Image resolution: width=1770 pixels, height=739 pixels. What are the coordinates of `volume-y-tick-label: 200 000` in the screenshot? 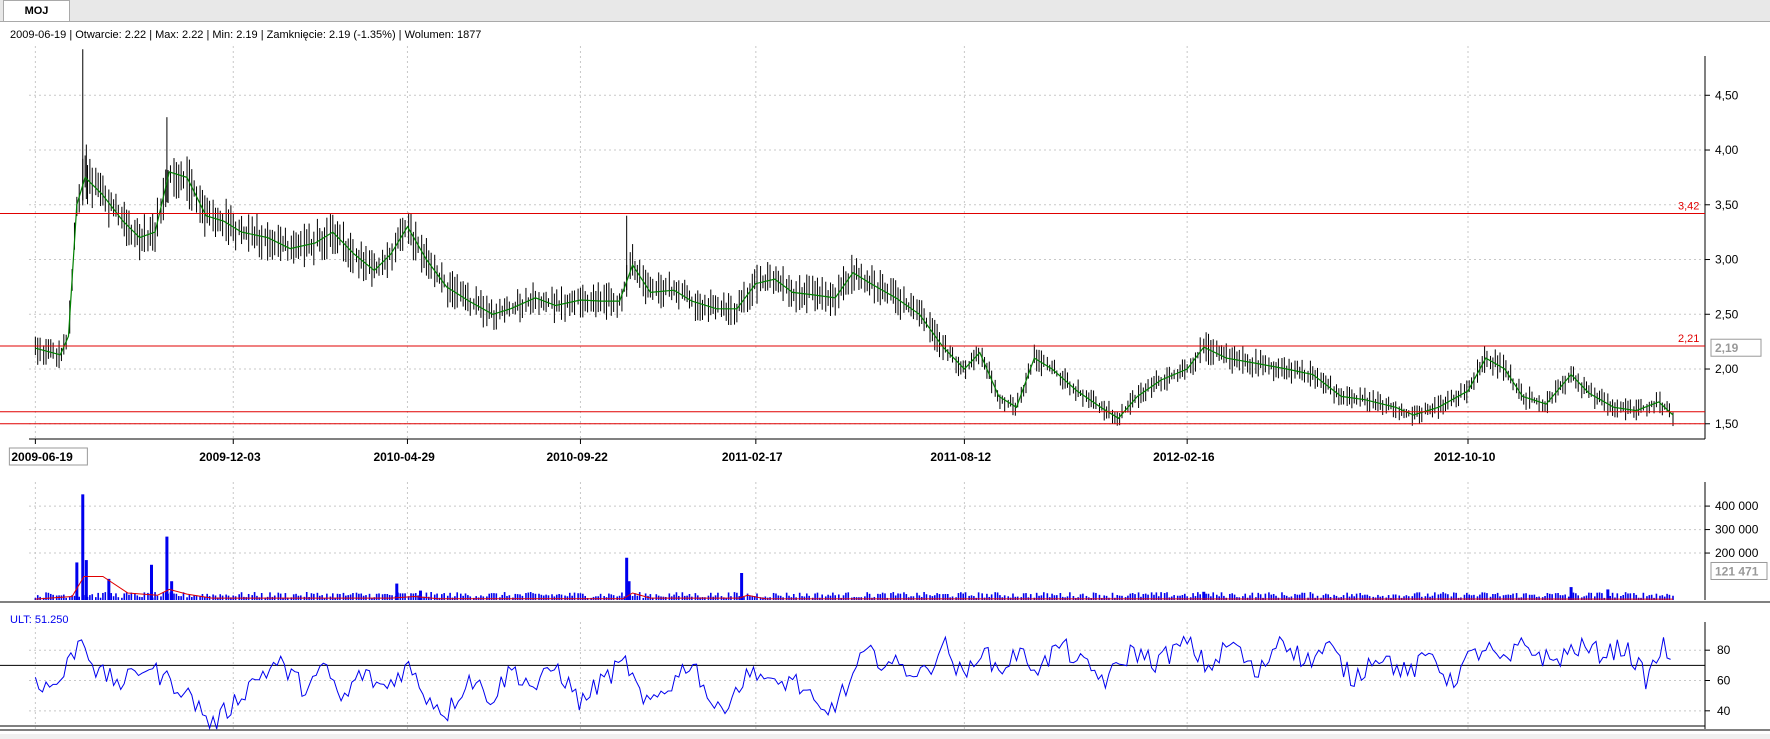 It's located at (1737, 553).